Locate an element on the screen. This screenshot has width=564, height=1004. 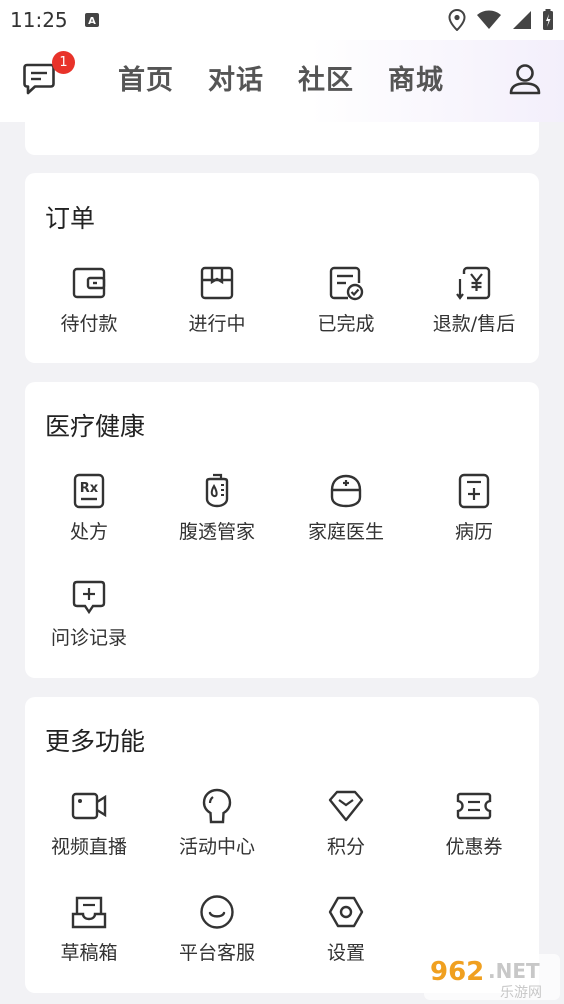
svg-text: 乐游网 is located at coordinates (521, 993).